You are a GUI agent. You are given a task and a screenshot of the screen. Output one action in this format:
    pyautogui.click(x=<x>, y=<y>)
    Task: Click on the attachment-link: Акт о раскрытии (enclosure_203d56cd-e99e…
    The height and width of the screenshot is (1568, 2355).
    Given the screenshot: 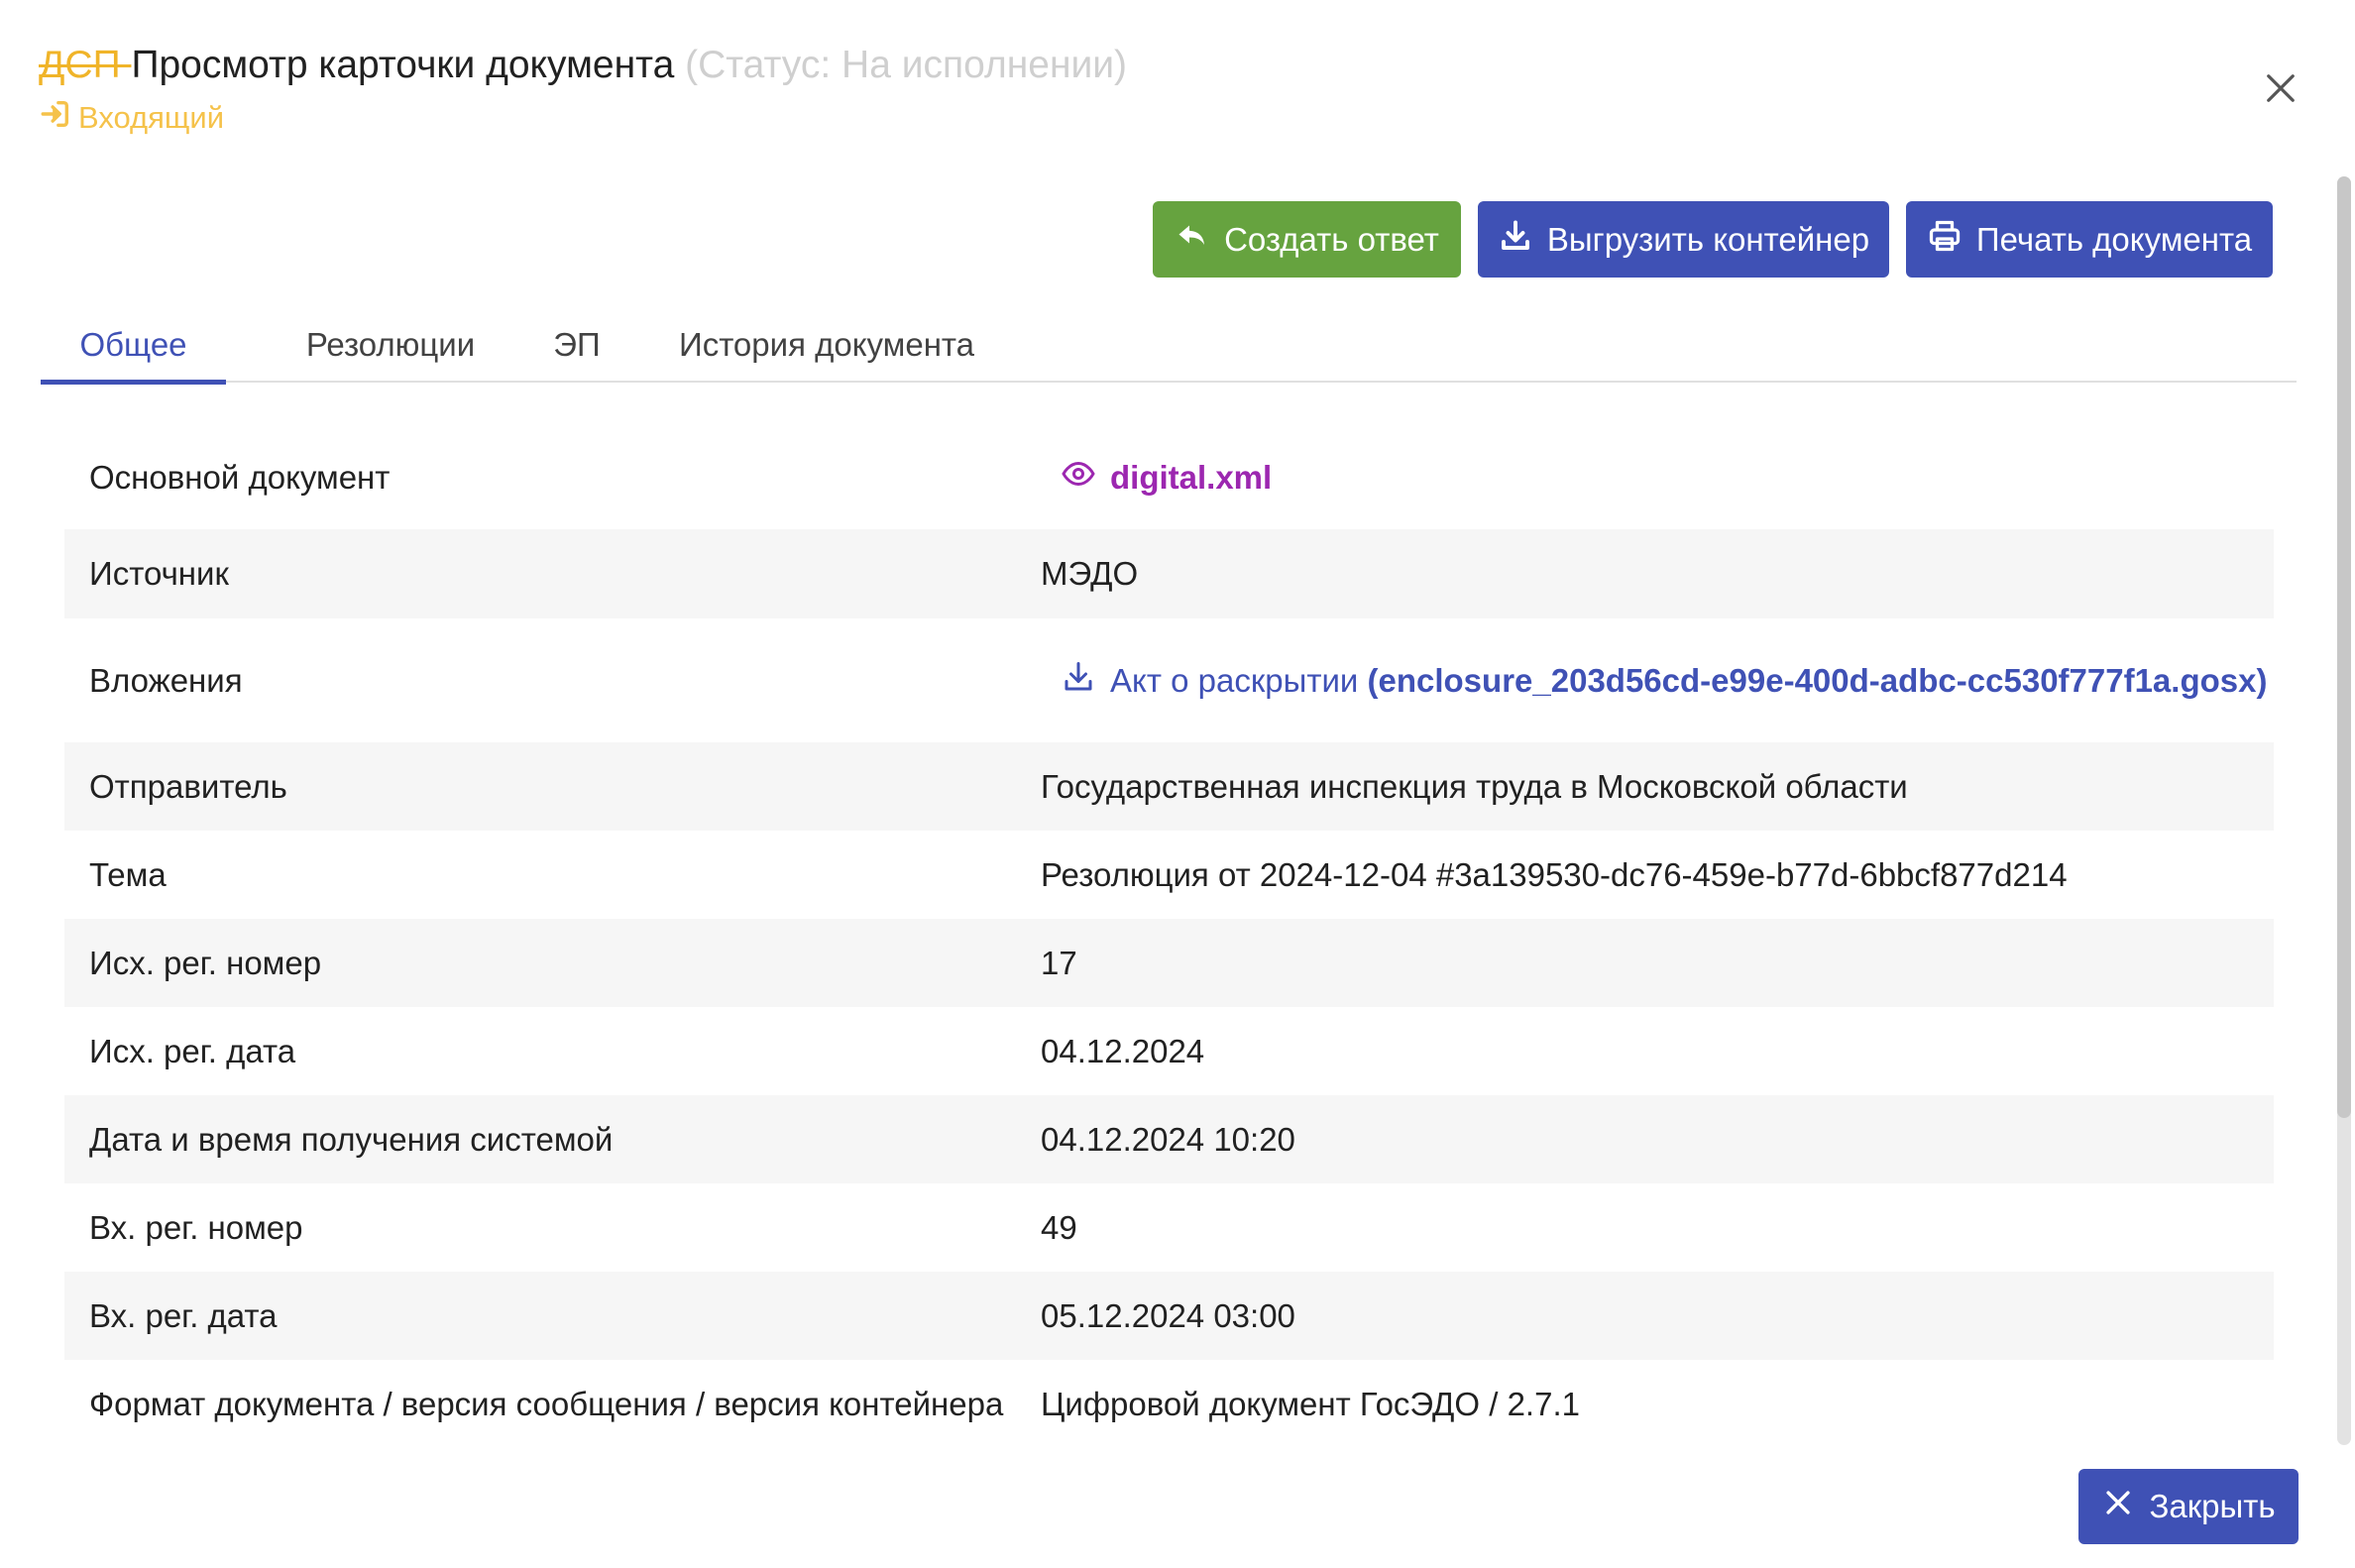 What is the action you would take?
    pyautogui.click(x=1664, y=681)
    